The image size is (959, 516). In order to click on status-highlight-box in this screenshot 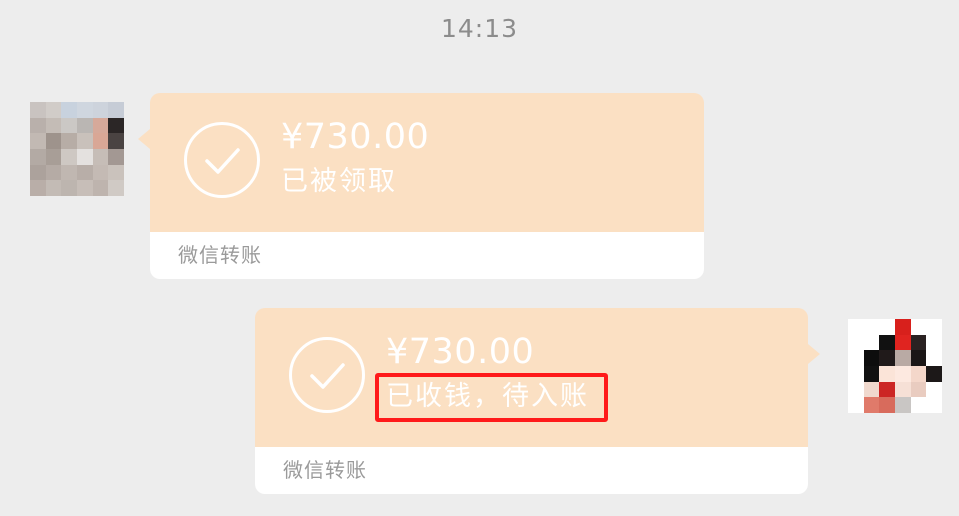, I will do `click(491, 397)`.